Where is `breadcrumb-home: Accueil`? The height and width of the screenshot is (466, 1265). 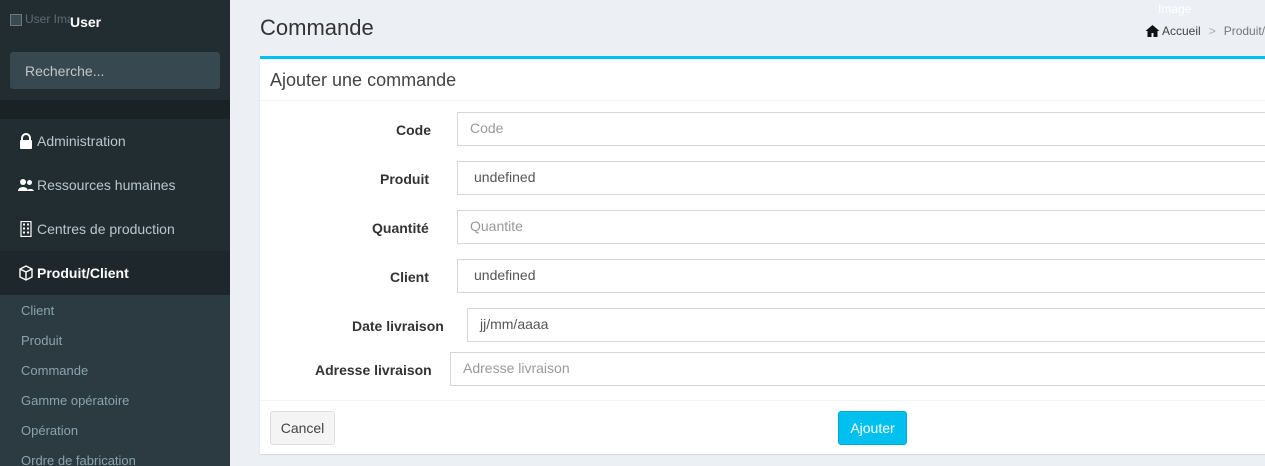 breadcrumb-home: Accueil is located at coordinates (1181, 31).